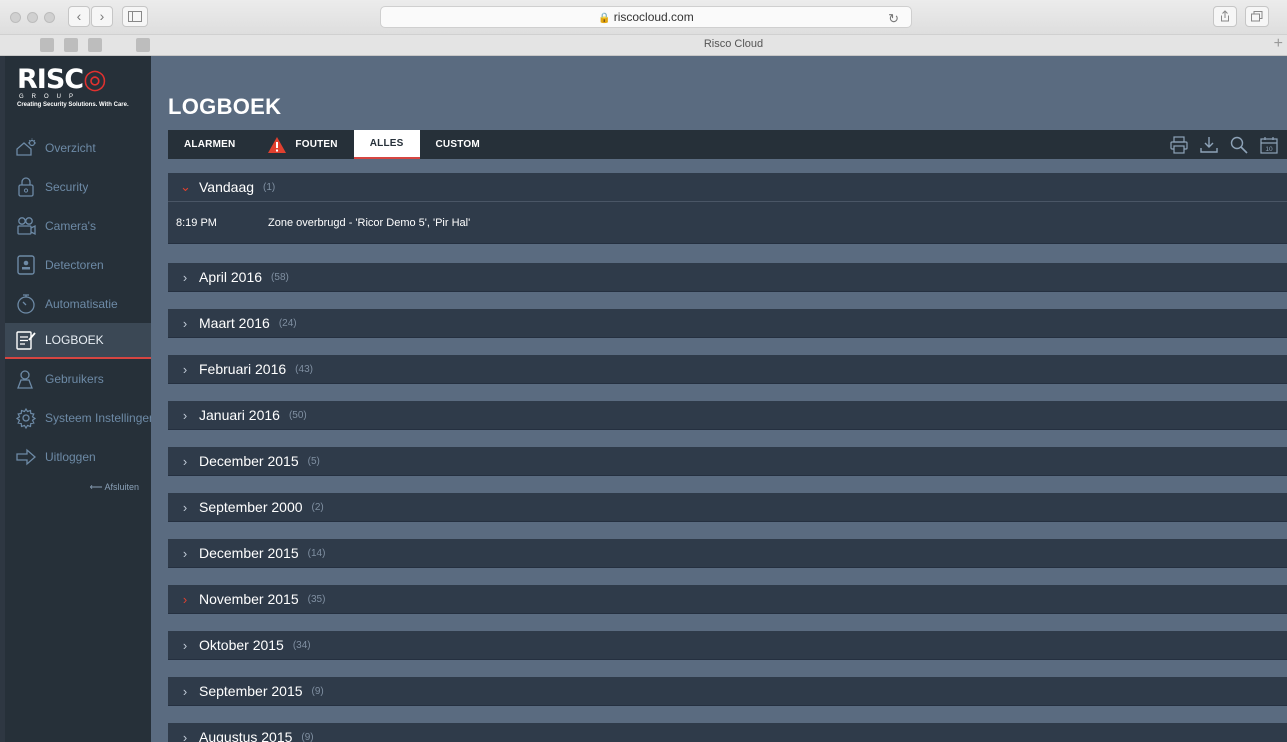  What do you see at coordinates (239, 415) in the screenshot?
I see `section-label: Januari 2016` at bounding box center [239, 415].